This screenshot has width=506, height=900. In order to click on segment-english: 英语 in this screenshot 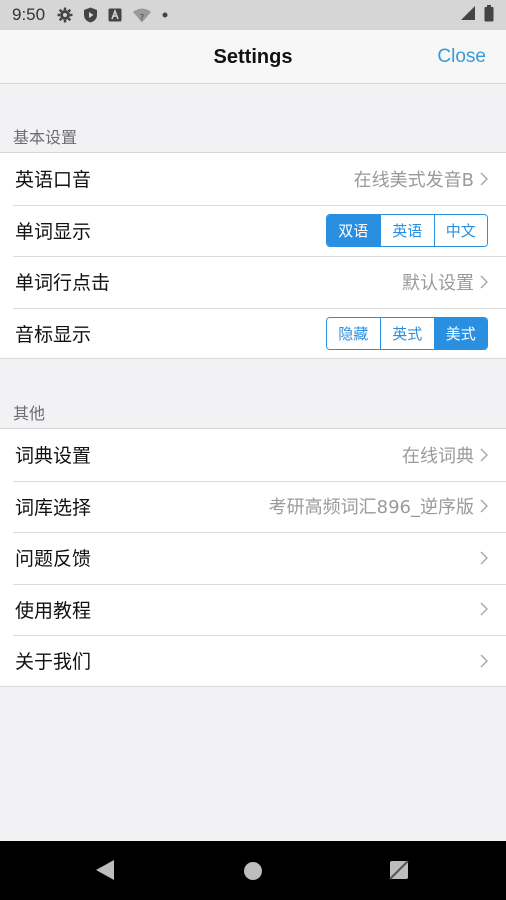, I will do `click(407, 230)`.